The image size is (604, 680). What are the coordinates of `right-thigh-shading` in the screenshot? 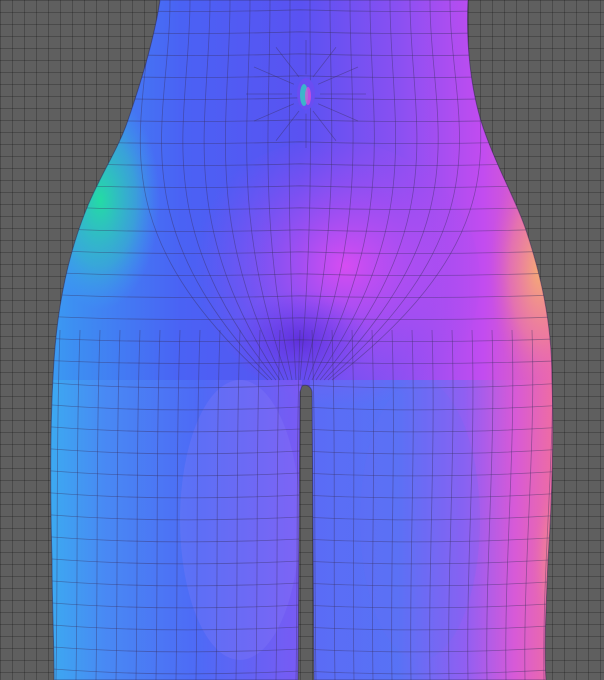 It's located at (541, 560).